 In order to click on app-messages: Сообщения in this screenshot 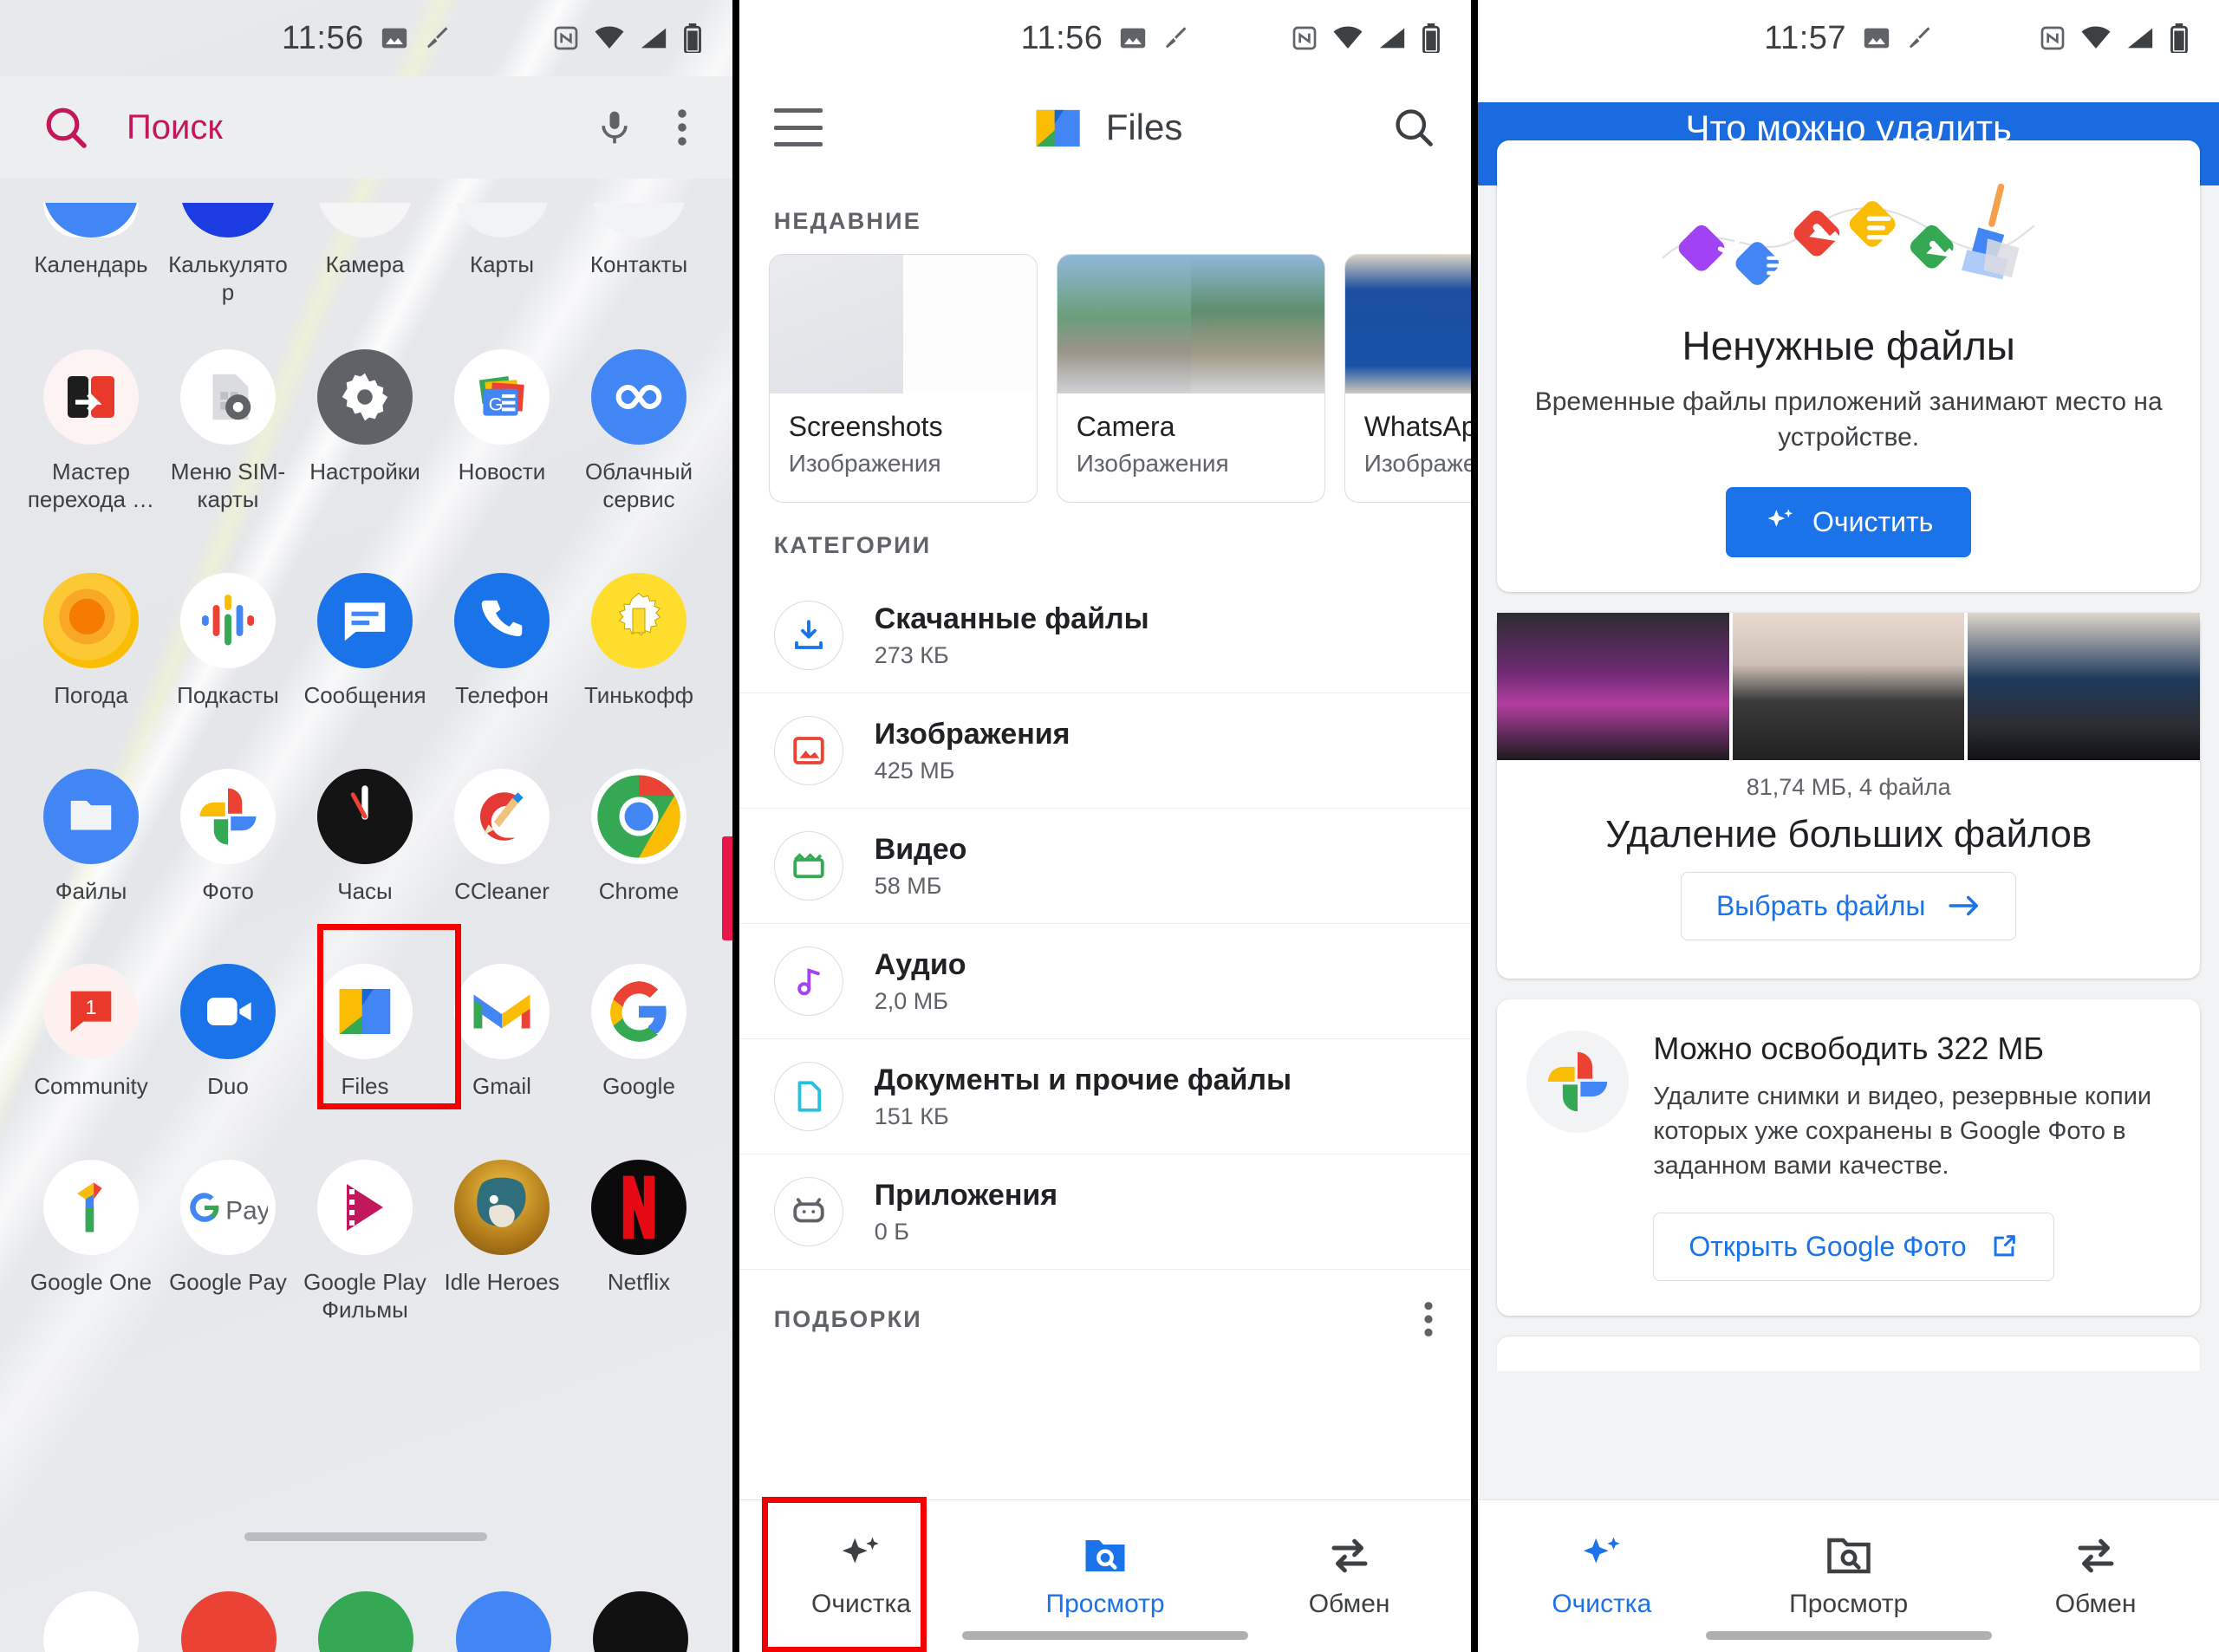, I will do `click(364, 629)`.